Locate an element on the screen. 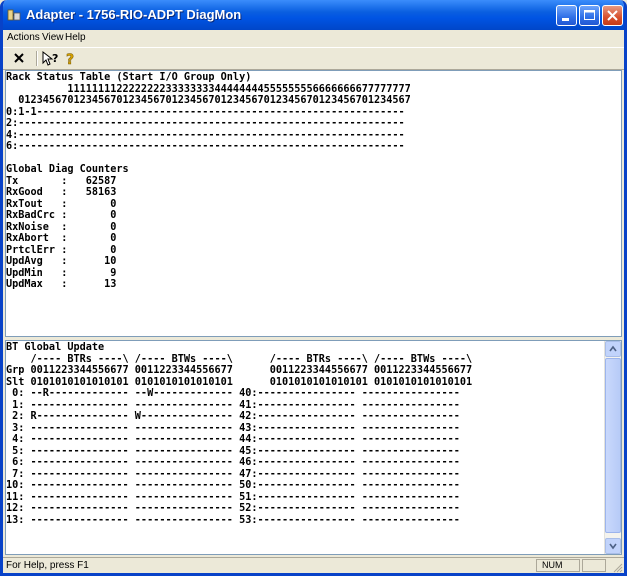 The width and height of the screenshot is (627, 576). scroll-down-button is located at coordinates (613, 546).